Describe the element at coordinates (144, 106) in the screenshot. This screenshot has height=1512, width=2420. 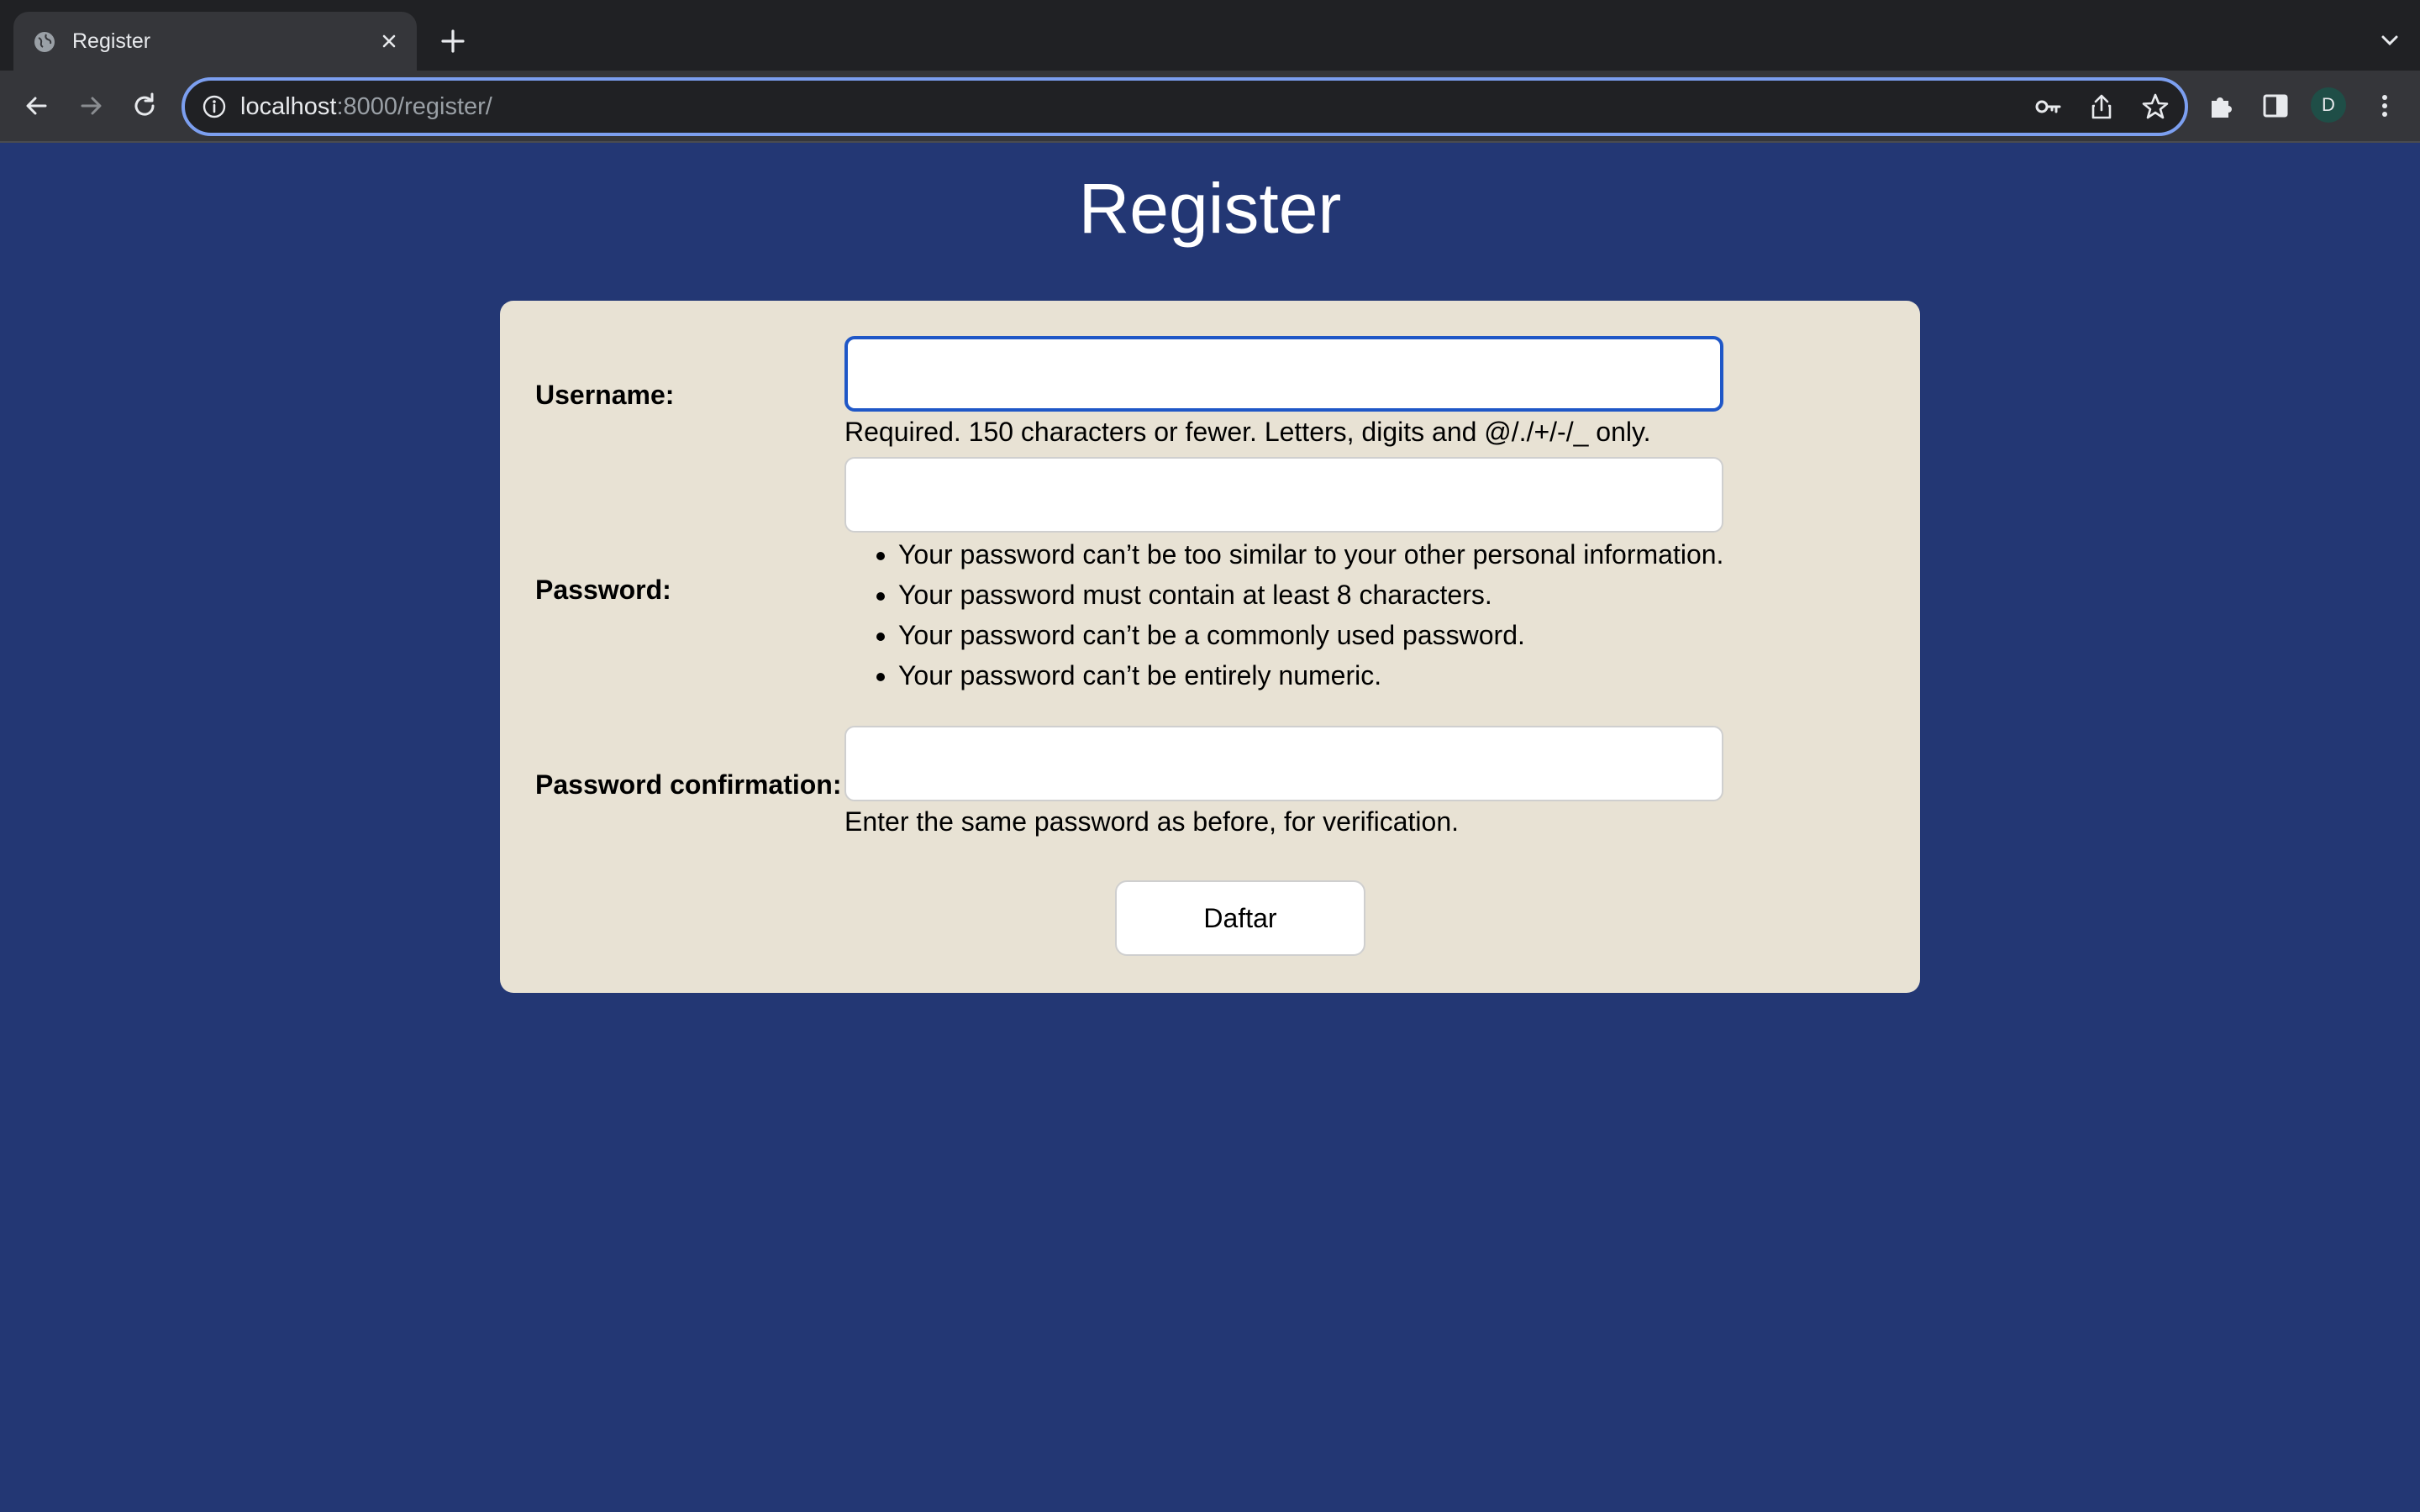
I see `reload-icon` at that location.